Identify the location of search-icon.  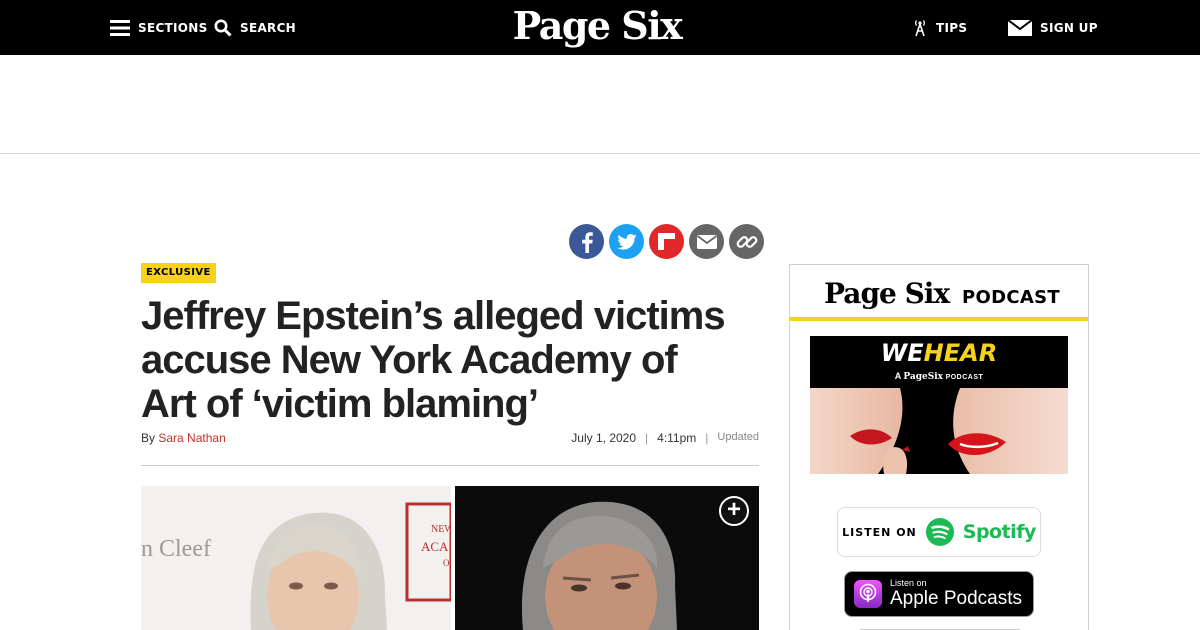
(223, 28).